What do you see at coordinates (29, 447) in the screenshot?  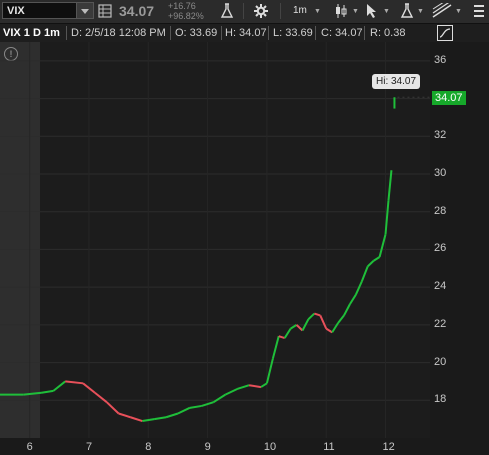 I see `x-tick-label: 6` at bounding box center [29, 447].